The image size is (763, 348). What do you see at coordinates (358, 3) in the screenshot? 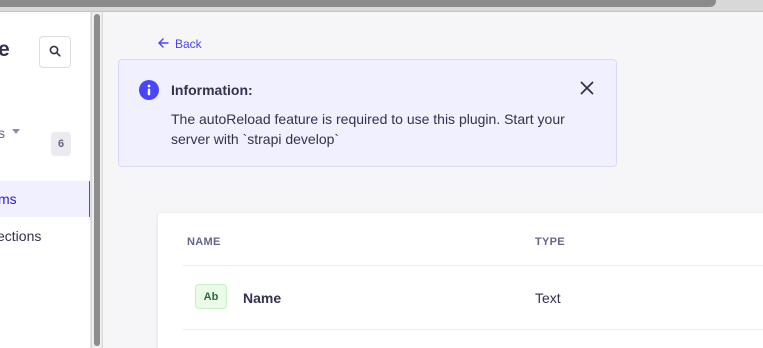
I see `horizontal-scroll-thumb` at bounding box center [358, 3].